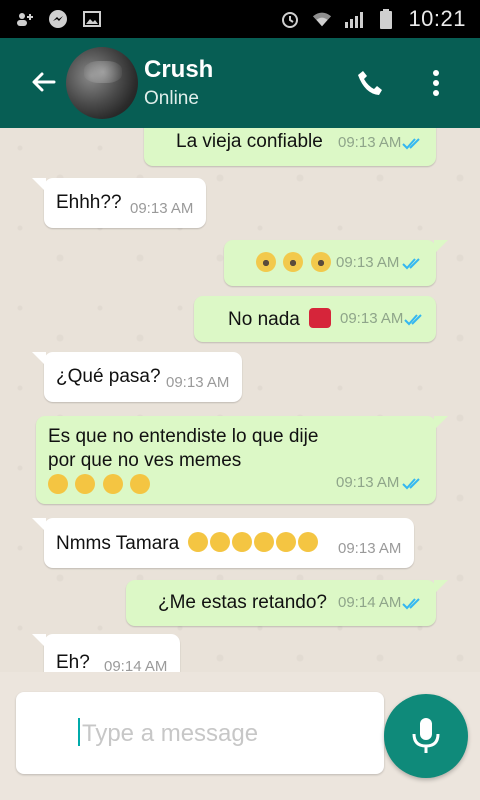  What do you see at coordinates (102, 83) in the screenshot?
I see `avatar` at bounding box center [102, 83].